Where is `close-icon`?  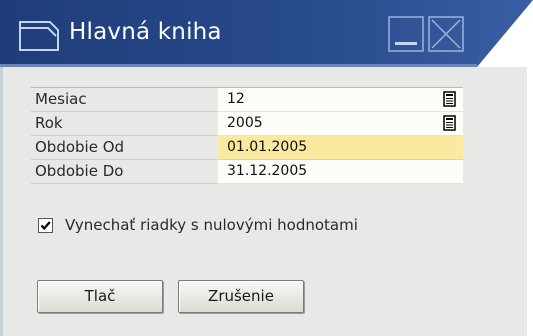 close-icon is located at coordinates (446, 34).